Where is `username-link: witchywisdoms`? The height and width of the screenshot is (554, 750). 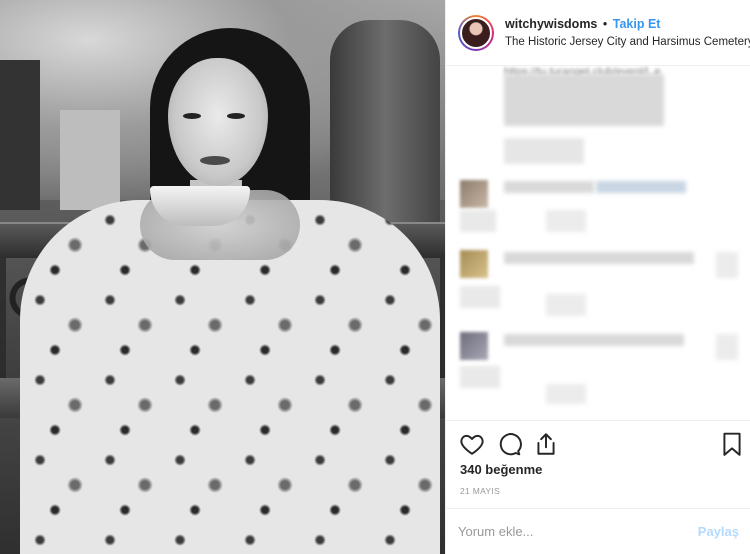 username-link: witchywisdoms is located at coordinates (551, 24).